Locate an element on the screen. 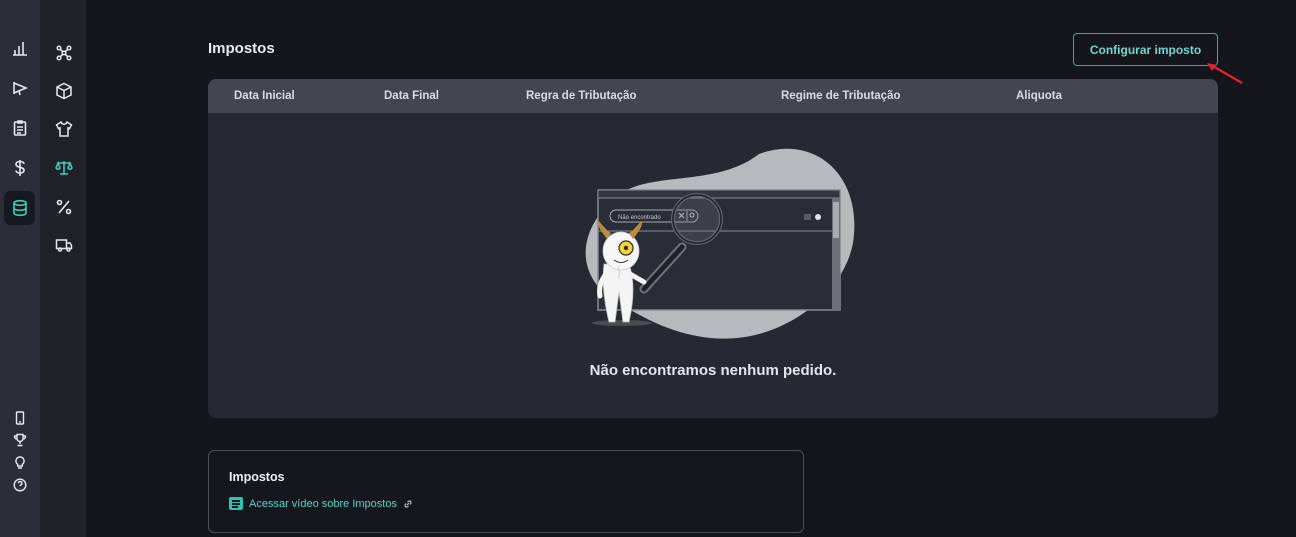 The image size is (1296, 537). tax-video-link-label: Acessar vídeo sobre Impostos is located at coordinates (323, 503).